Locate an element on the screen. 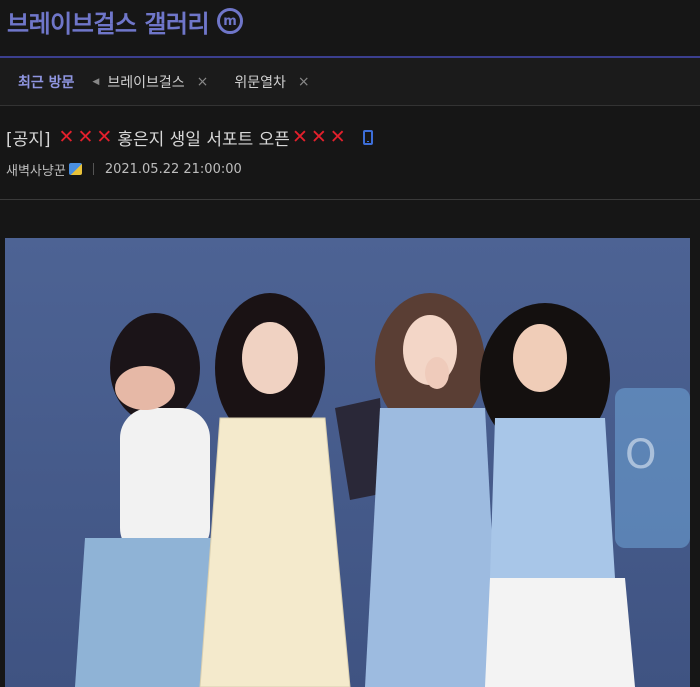 Image resolution: width=700 pixels, height=687 pixels. meta-separator is located at coordinates (93, 169).